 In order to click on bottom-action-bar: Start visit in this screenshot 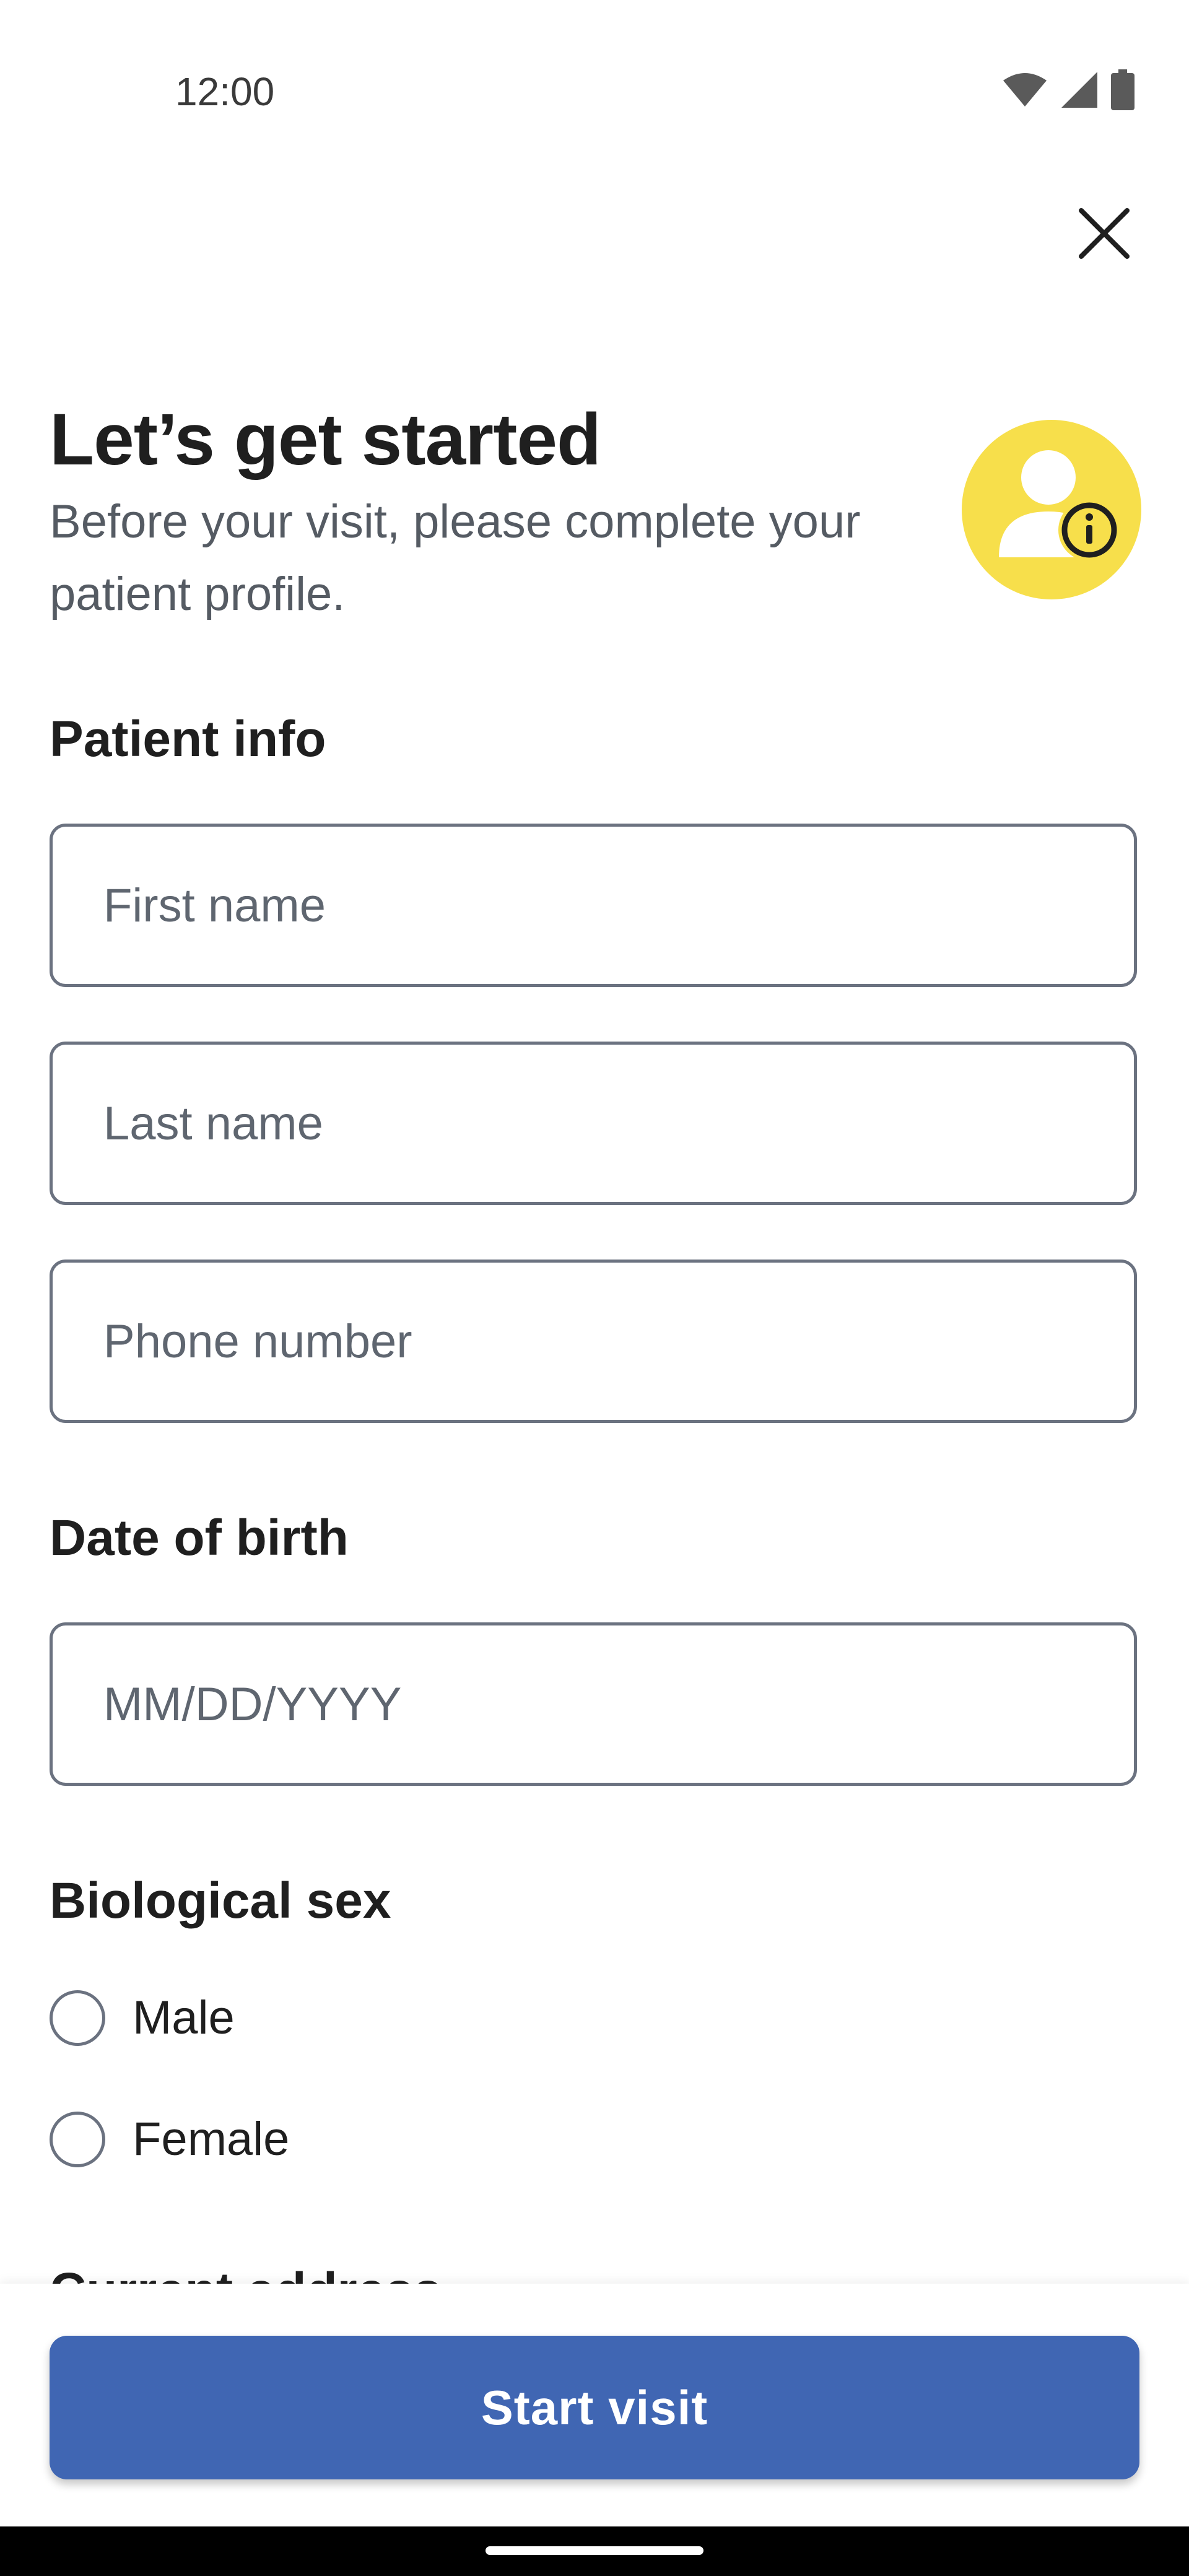, I will do `click(594, 2405)`.